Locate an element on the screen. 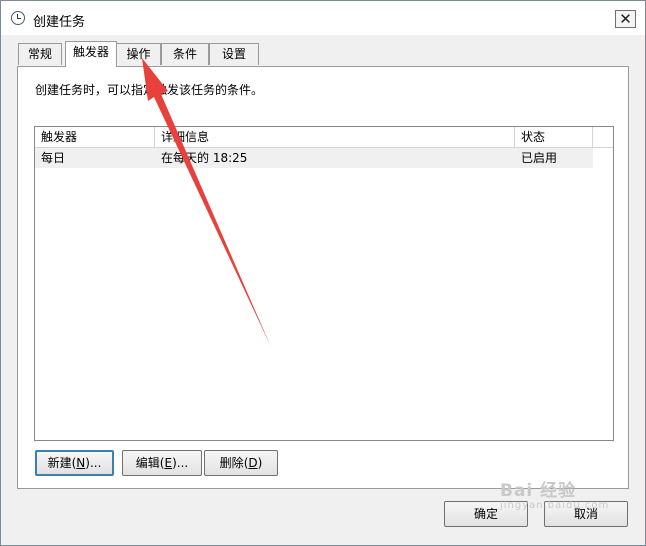 The height and width of the screenshot is (546, 646). tab-triggers: 触发器 is located at coordinates (91, 54).